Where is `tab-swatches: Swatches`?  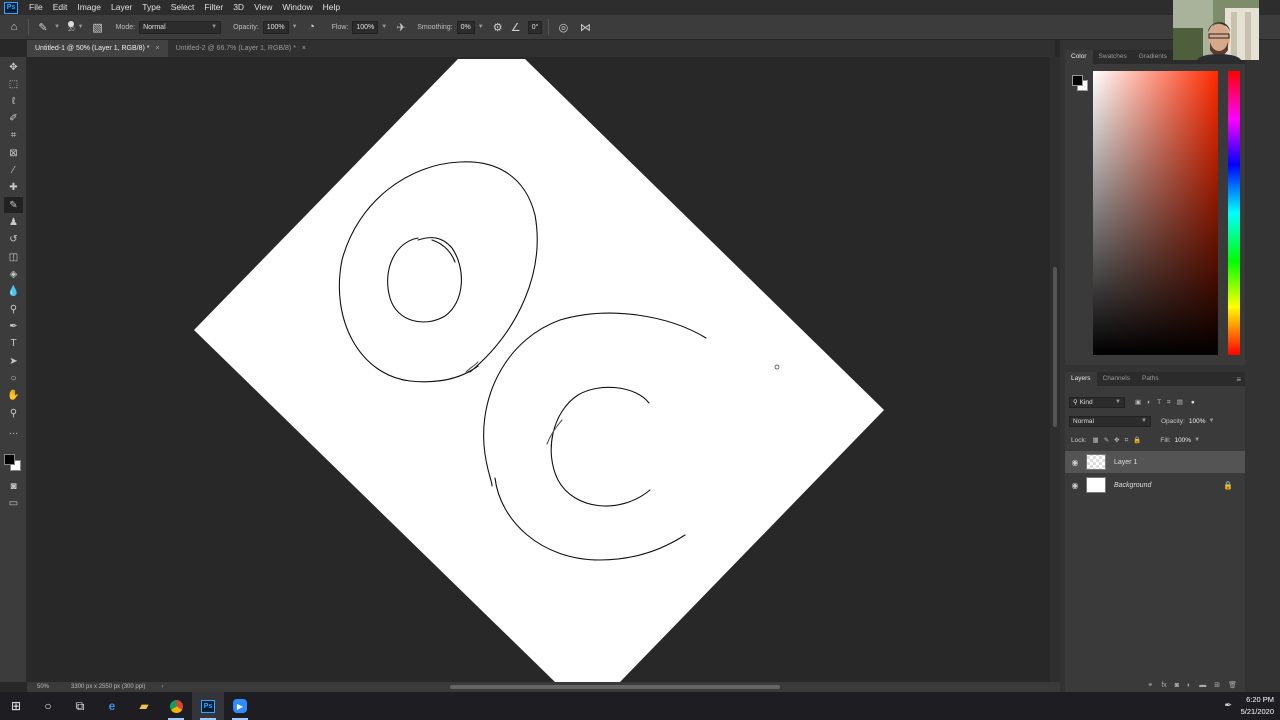
tab-swatches: Swatches is located at coordinates (1113, 57).